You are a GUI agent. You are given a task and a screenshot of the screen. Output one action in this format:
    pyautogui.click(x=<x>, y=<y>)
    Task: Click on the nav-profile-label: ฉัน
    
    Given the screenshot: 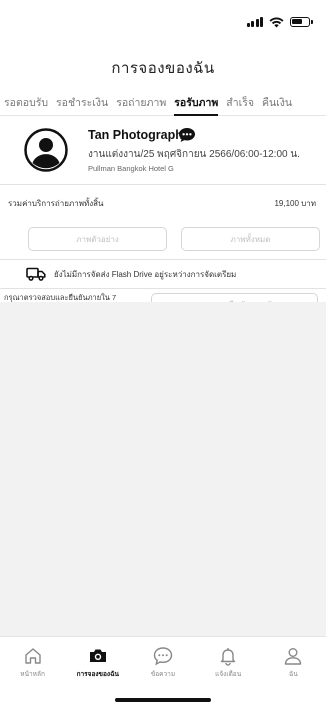 What is the action you would take?
    pyautogui.click(x=293, y=674)
    